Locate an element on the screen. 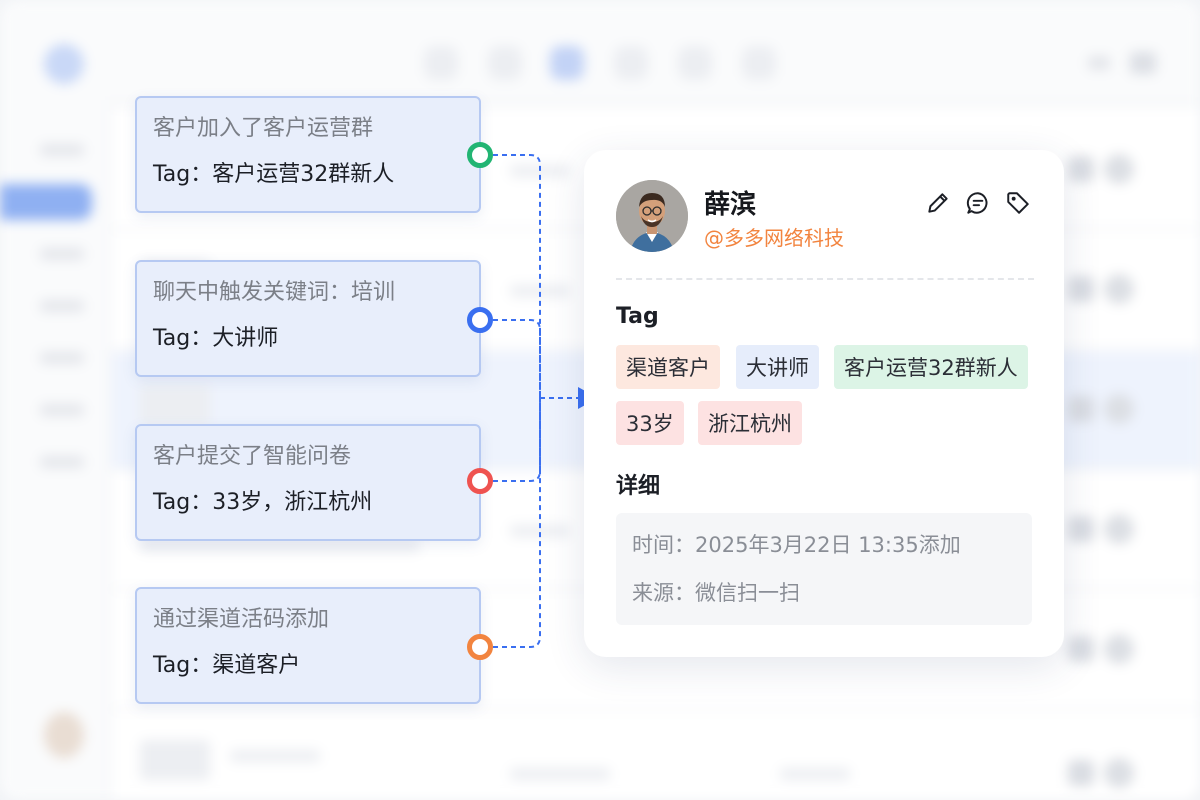 This screenshot has height=800, width=1200. event-title: 通过渠道活码添加 is located at coordinates (241, 619).